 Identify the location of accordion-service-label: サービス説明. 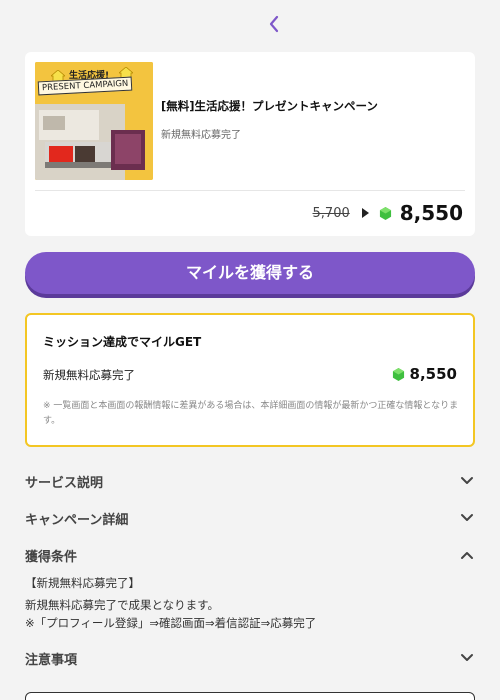
(64, 483).